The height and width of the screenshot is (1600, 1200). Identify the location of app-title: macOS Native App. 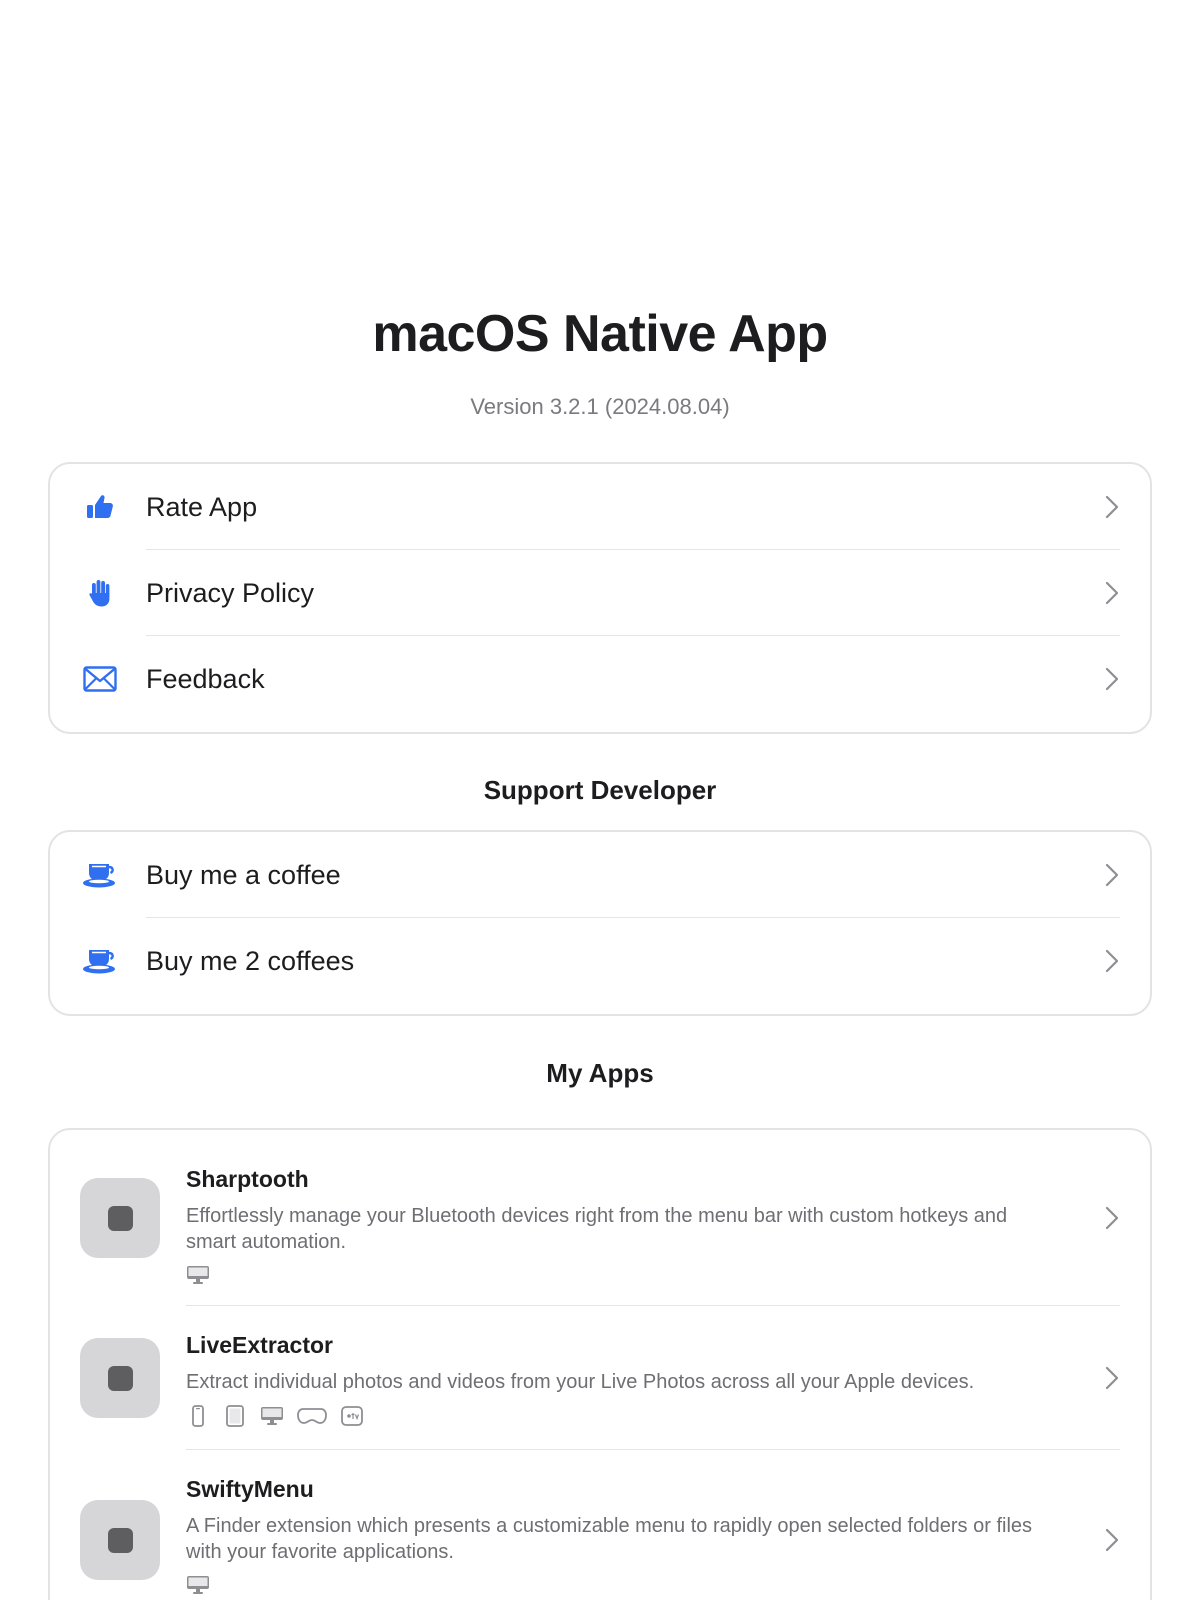
(600, 334).